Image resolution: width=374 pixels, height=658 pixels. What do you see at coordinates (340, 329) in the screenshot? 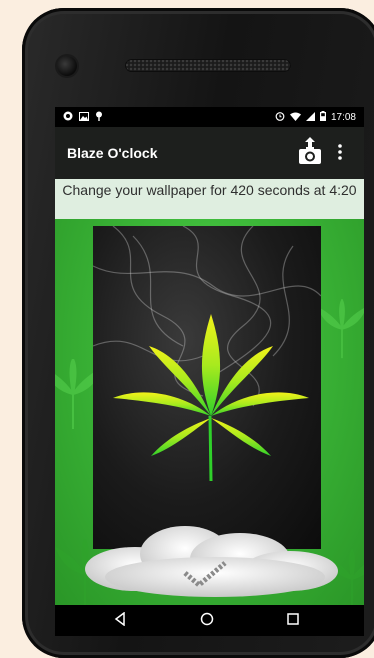
I see `background-leaf-icon` at bounding box center [340, 329].